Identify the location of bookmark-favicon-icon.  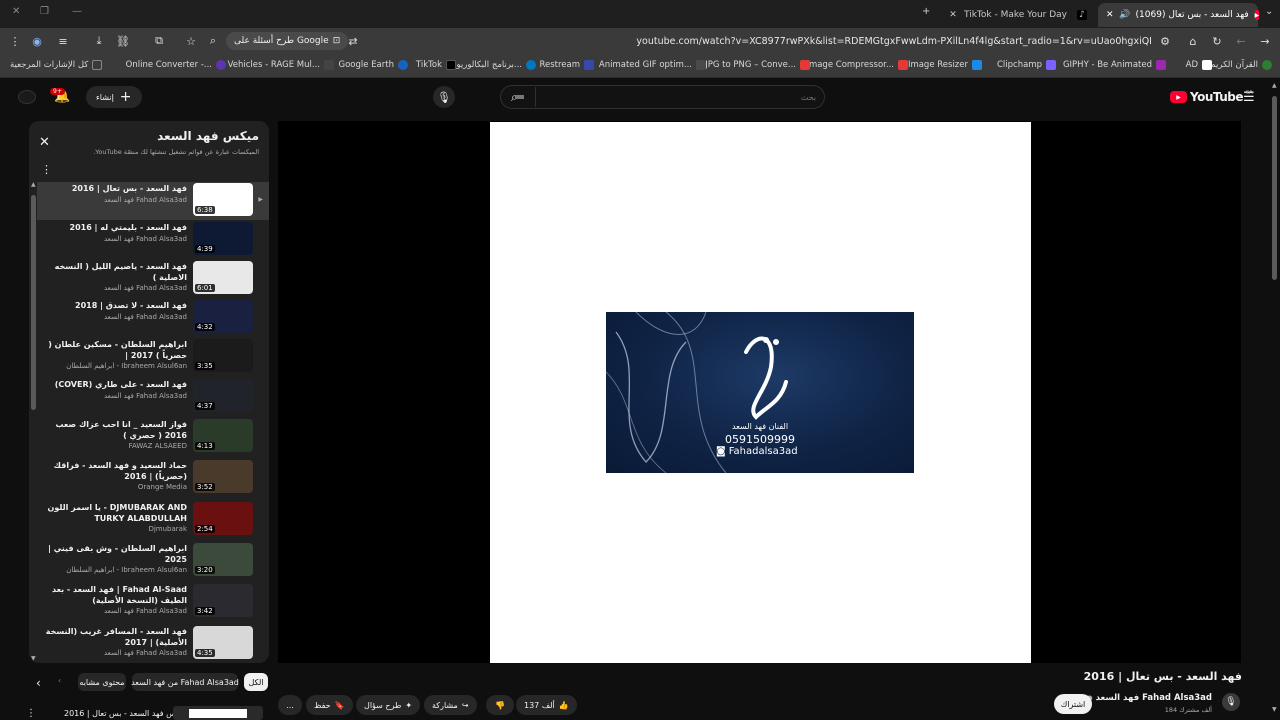
(451, 65).